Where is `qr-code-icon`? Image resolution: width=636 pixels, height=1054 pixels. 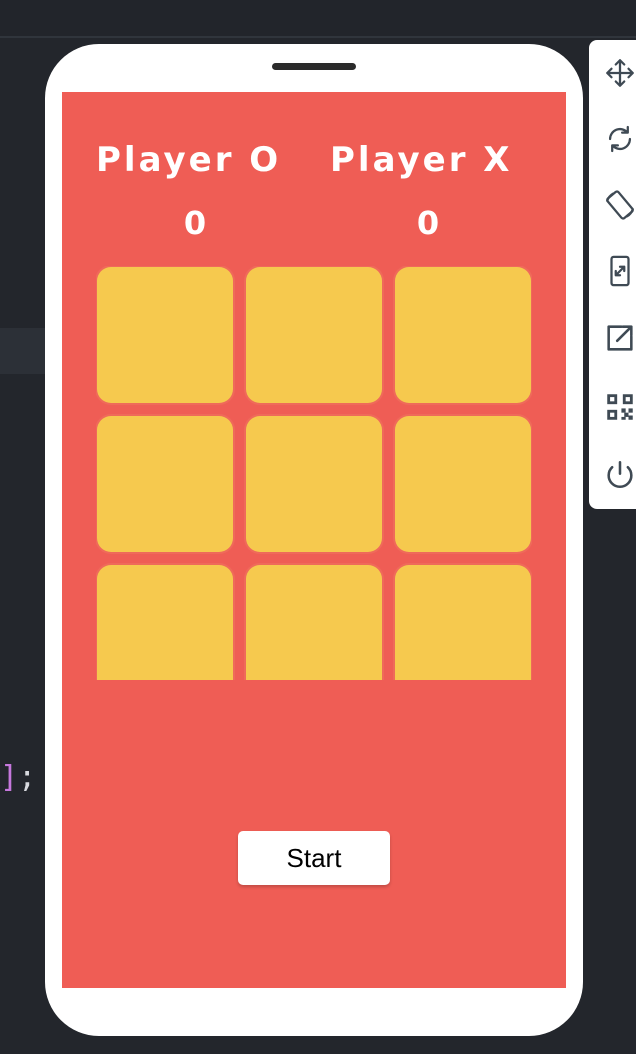
qr-code-icon is located at coordinates (618, 407).